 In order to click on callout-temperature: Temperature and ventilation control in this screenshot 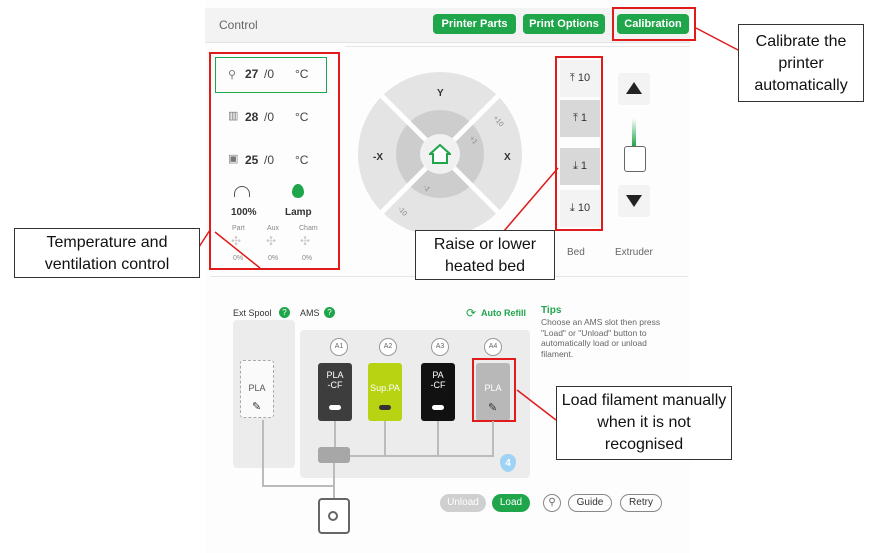, I will do `click(107, 253)`.